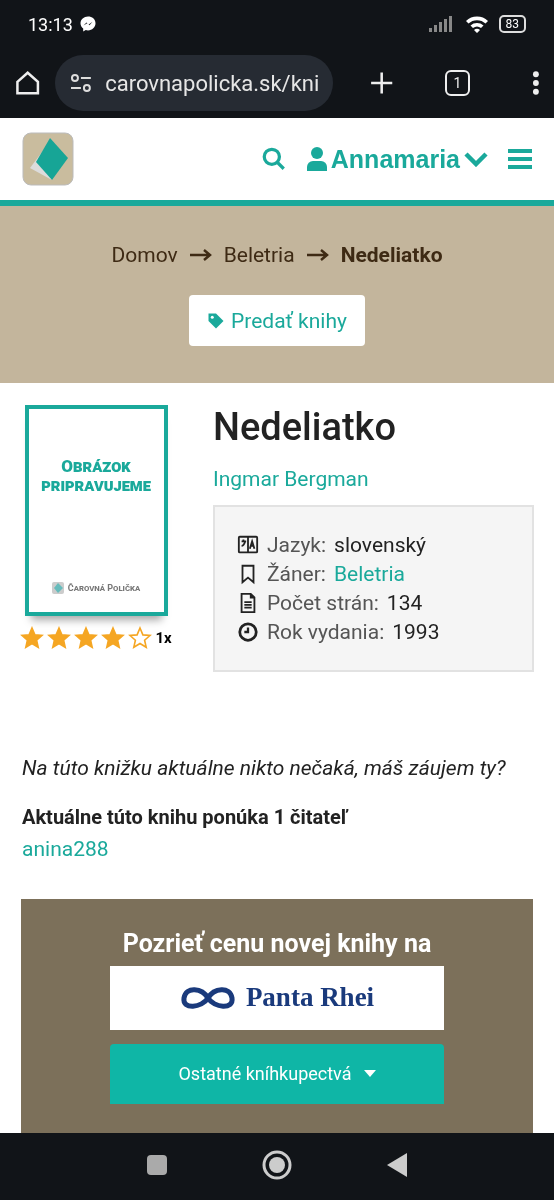 The image size is (554, 1200). What do you see at coordinates (28, 83) in the screenshot?
I see `home-icon` at bounding box center [28, 83].